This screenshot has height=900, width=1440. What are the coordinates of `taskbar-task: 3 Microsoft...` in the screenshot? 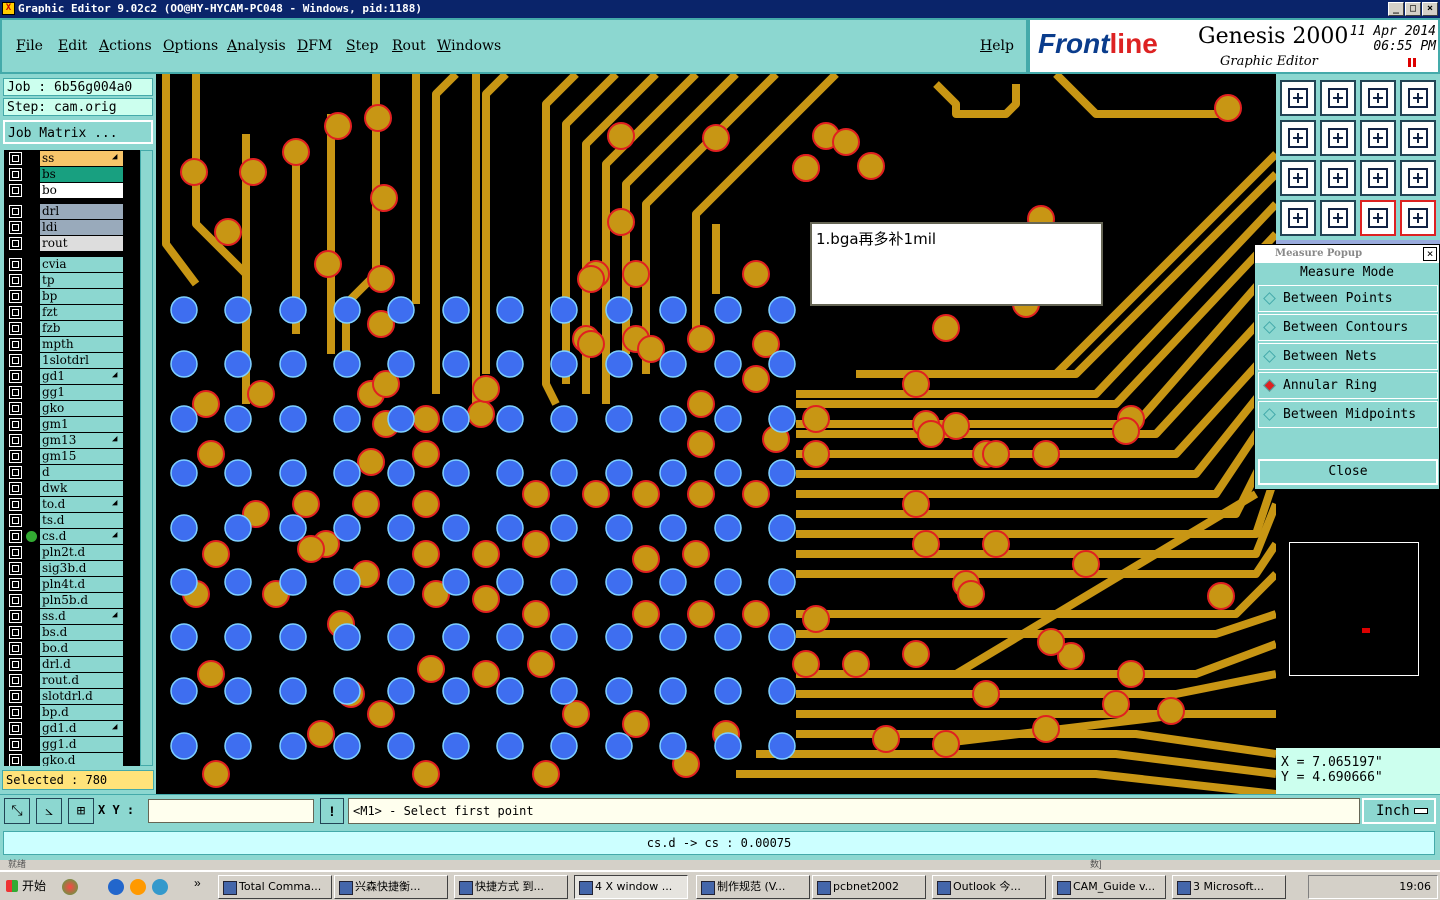 It's located at (1229, 887).